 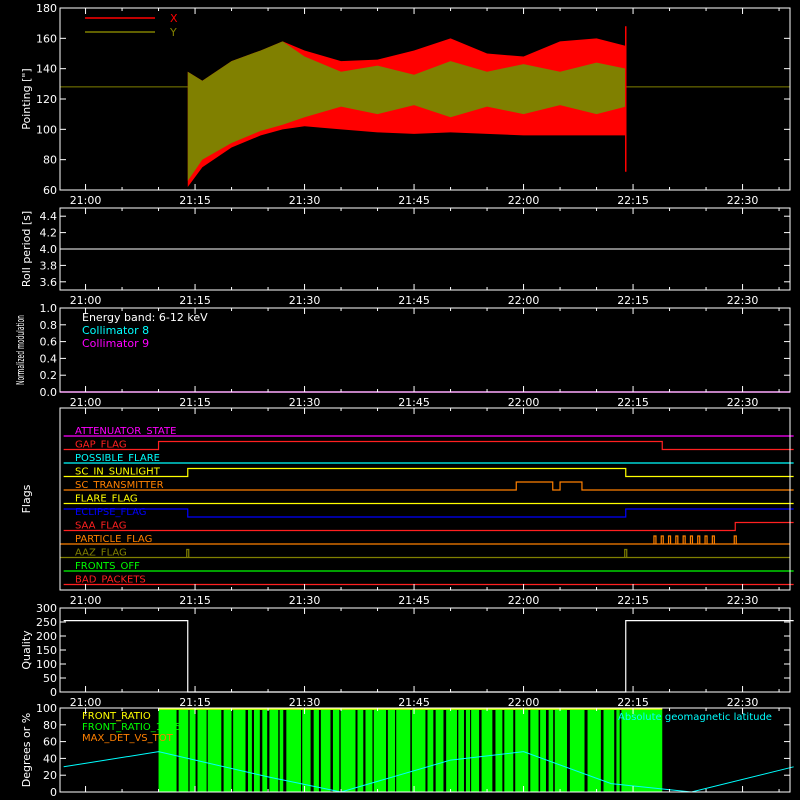 I want to click on flag-label-possible-flare: POSSIBLE_FLARE, so click(x=117, y=458).